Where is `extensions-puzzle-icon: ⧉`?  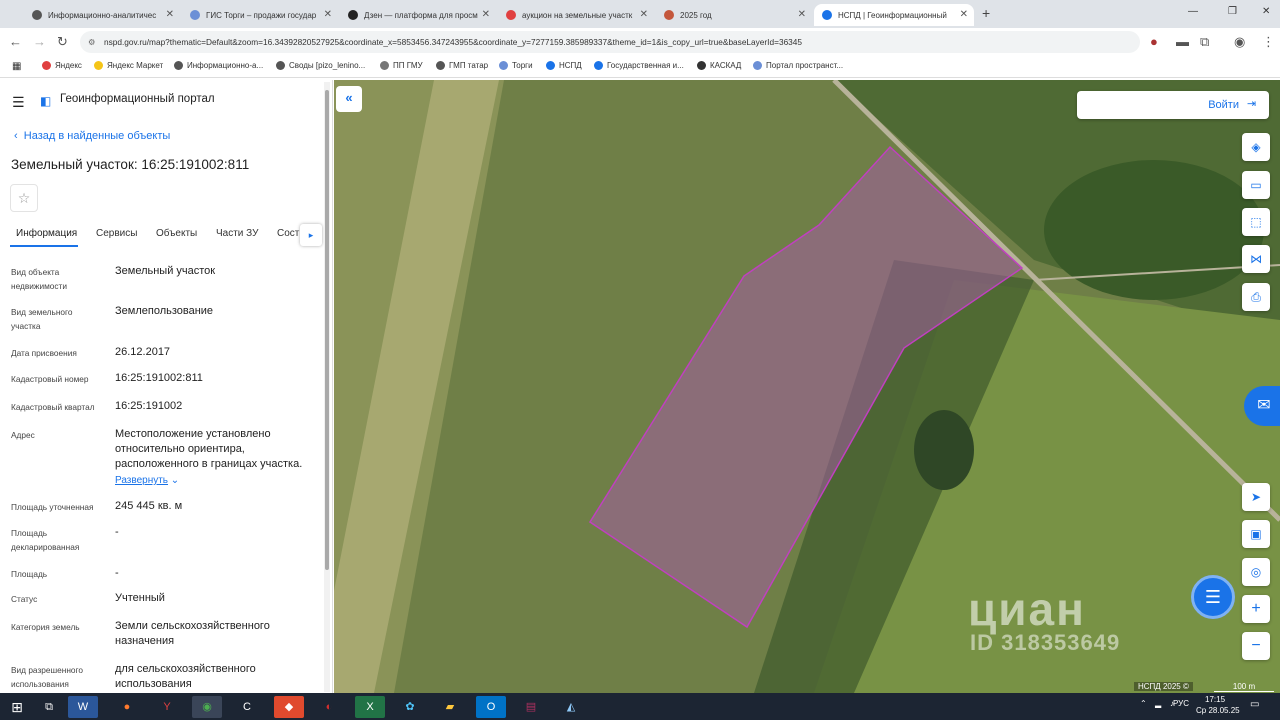
extensions-puzzle-icon: ⧉ is located at coordinates (1204, 42).